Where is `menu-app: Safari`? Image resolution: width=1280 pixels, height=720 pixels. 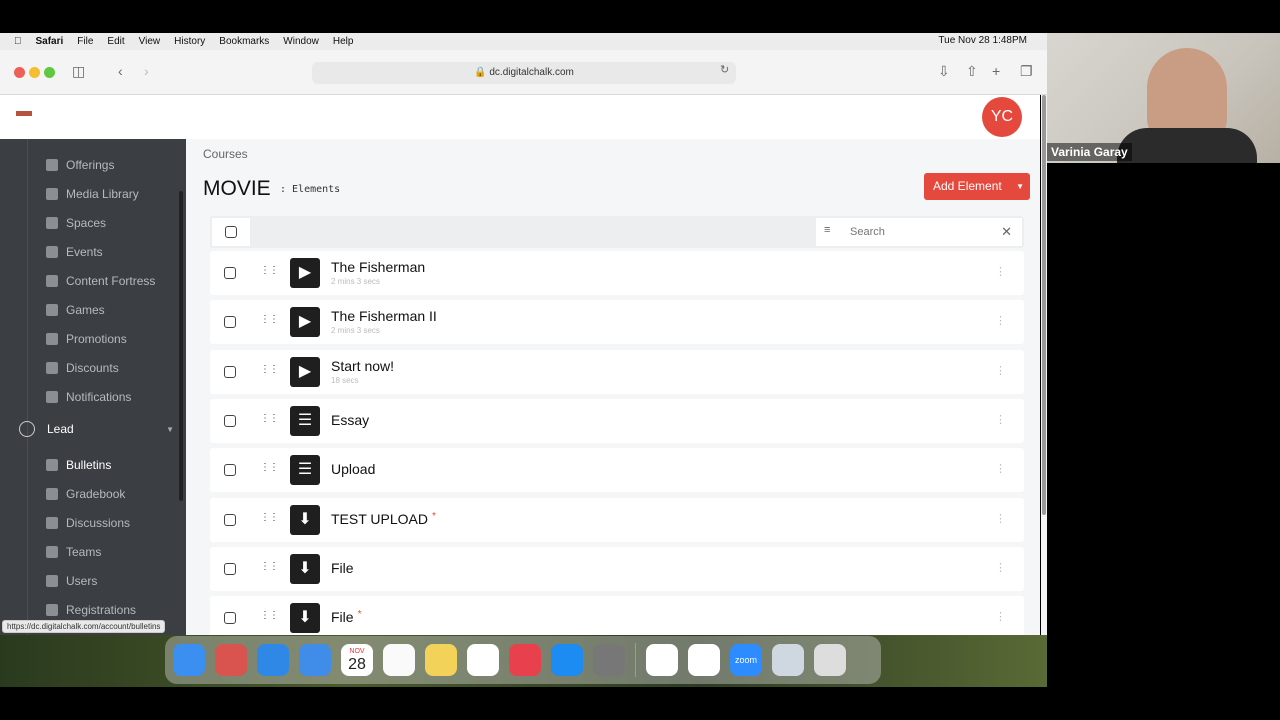
menu-app: Safari is located at coordinates (50, 41).